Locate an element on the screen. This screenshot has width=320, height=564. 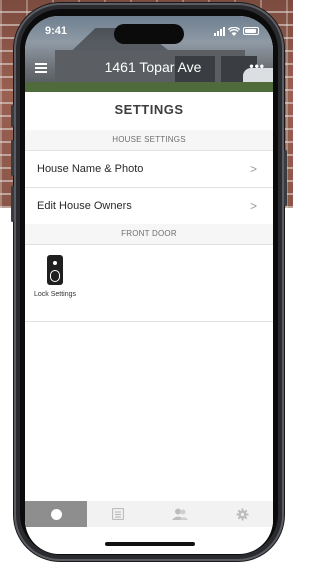
tab-activity is located at coordinates (118, 514).